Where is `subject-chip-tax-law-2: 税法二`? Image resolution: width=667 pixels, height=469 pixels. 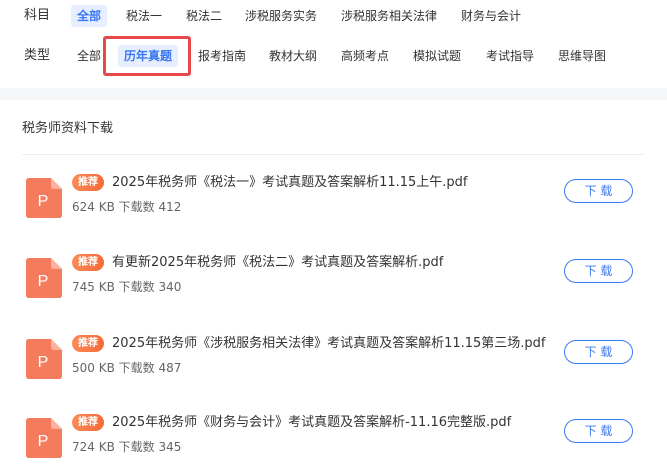
subject-chip-tax-law-2: 税法二 is located at coordinates (204, 16).